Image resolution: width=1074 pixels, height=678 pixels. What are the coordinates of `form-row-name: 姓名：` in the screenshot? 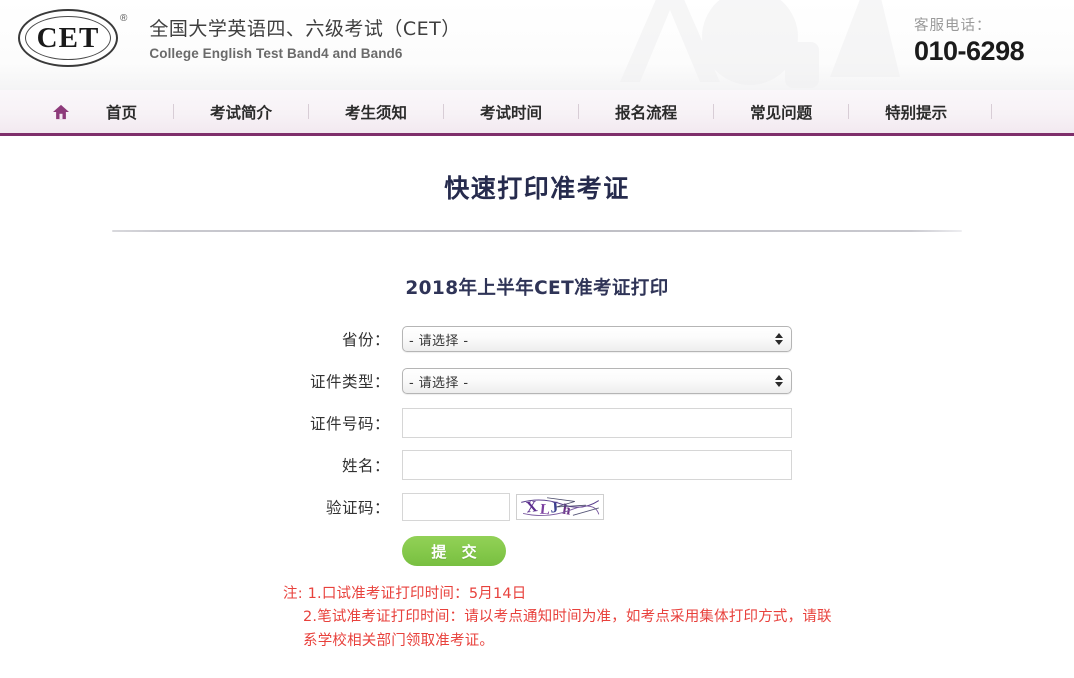 It's located at (537, 465).